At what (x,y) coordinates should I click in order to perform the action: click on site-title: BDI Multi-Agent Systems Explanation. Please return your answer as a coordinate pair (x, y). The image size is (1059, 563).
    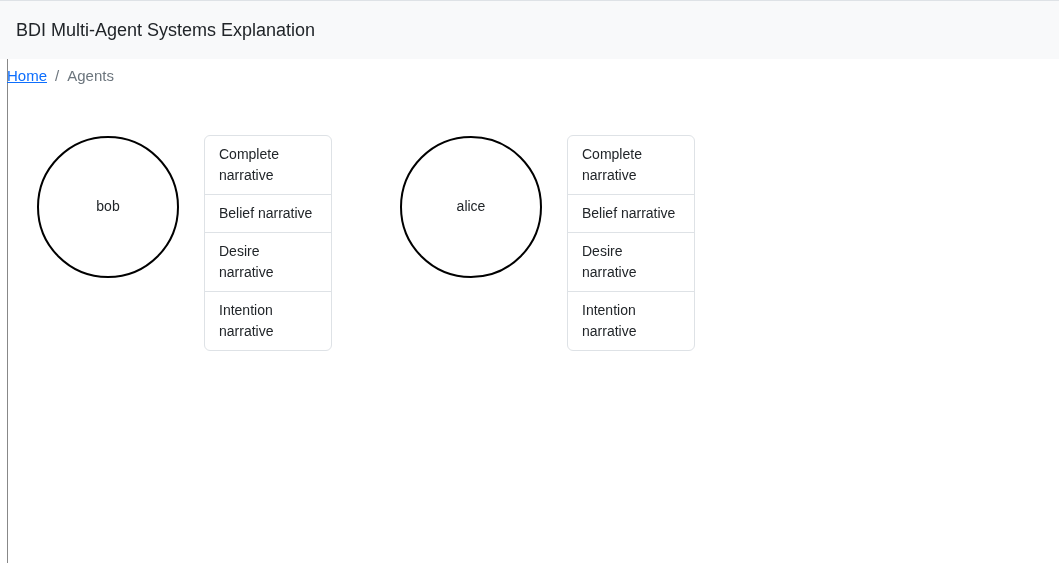
    Looking at the image, I should click on (166, 30).